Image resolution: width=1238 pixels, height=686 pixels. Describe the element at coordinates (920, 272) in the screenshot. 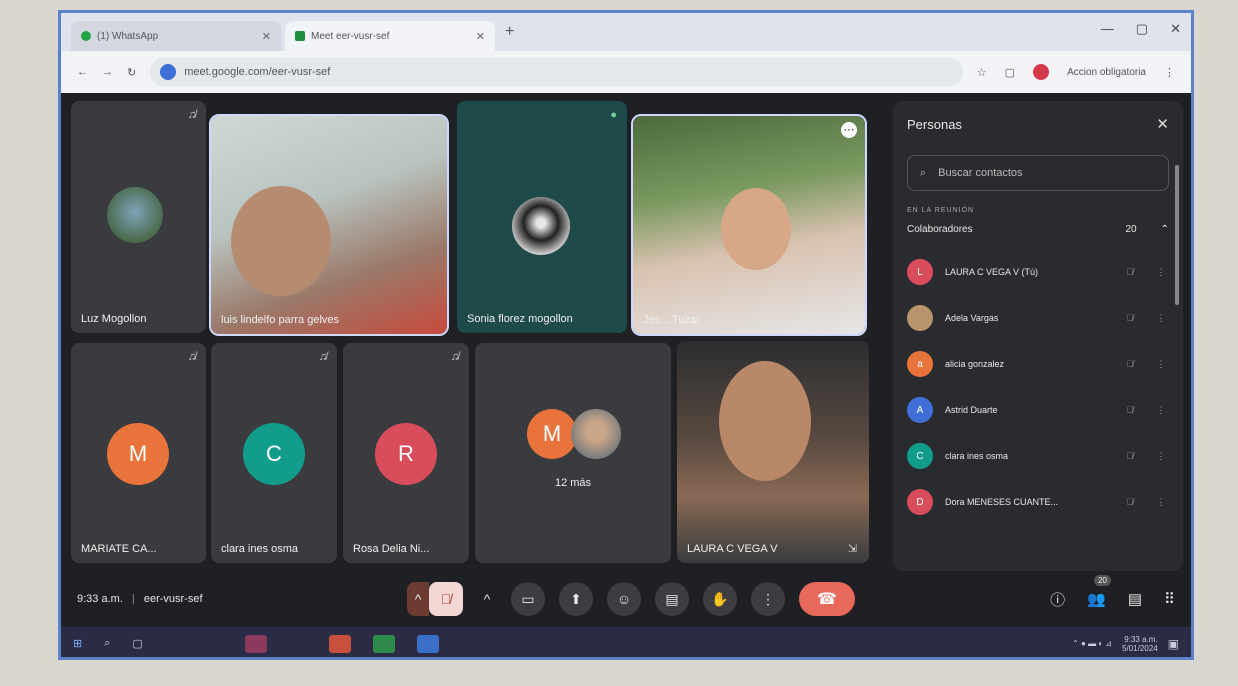

I see `avatar: L` at that location.